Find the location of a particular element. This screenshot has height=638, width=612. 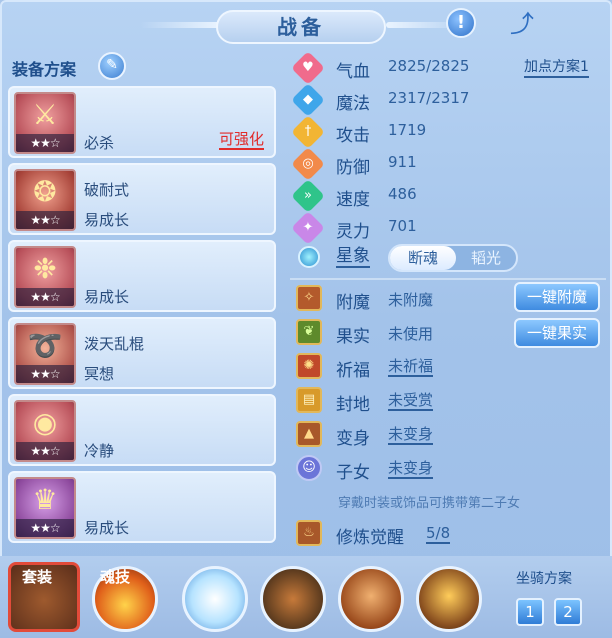

skill-warrior-icon is located at coordinates (293, 599).